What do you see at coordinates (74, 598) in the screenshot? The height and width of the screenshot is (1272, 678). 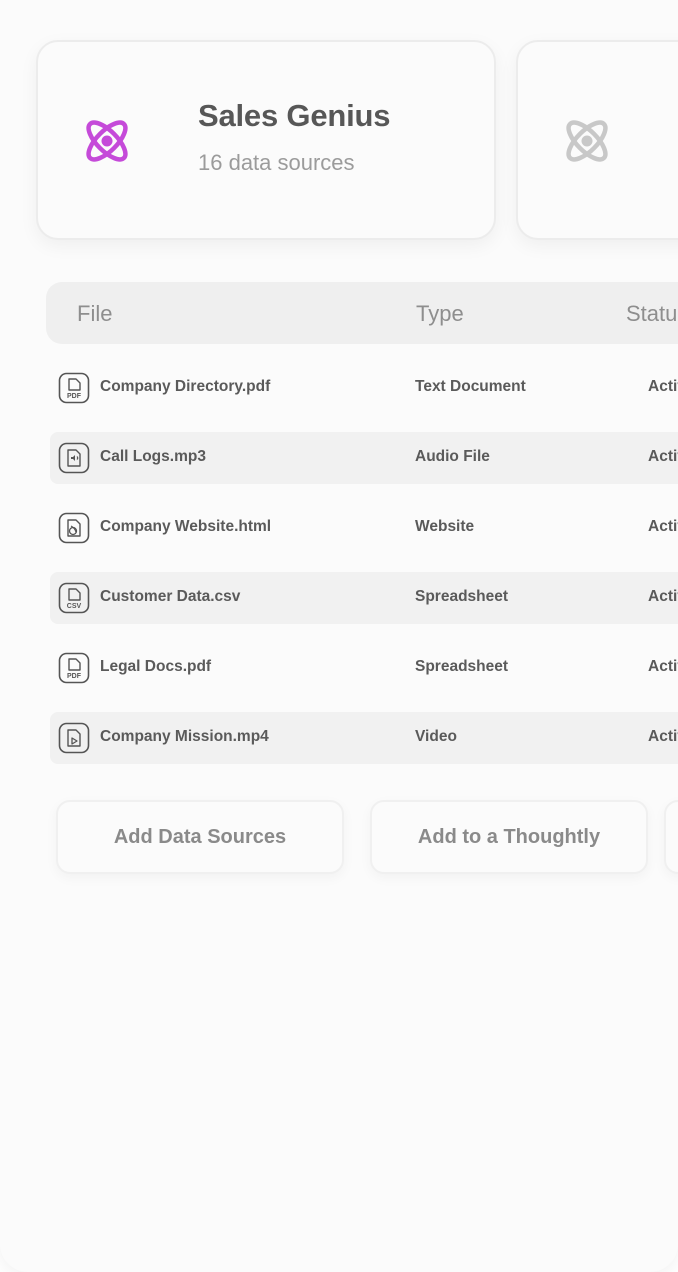 I see `csv-file-icon: CSV` at bounding box center [74, 598].